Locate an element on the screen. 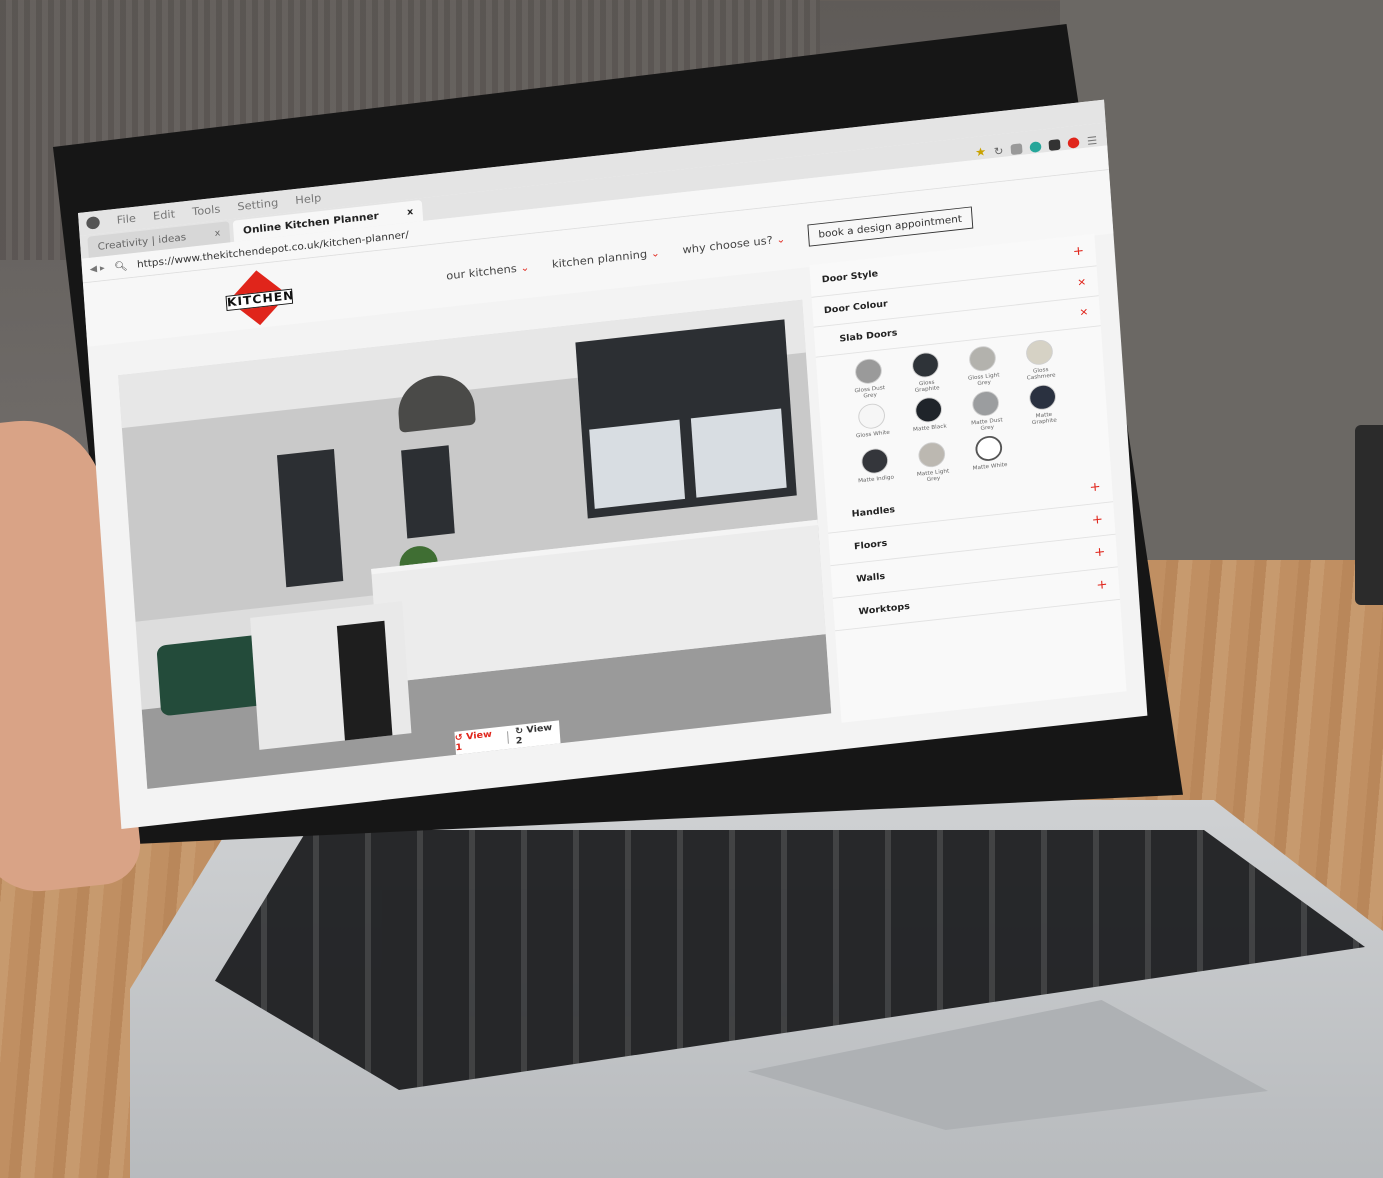 The height and width of the screenshot is (1178, 1383). swatch-label: Gloss Light Grey is located at coordinates (983, 379).